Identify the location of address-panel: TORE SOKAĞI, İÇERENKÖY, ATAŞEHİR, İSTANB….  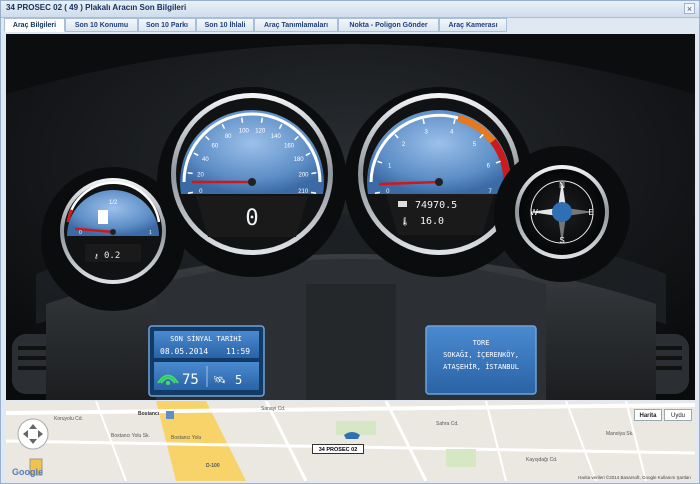
(481, 360).